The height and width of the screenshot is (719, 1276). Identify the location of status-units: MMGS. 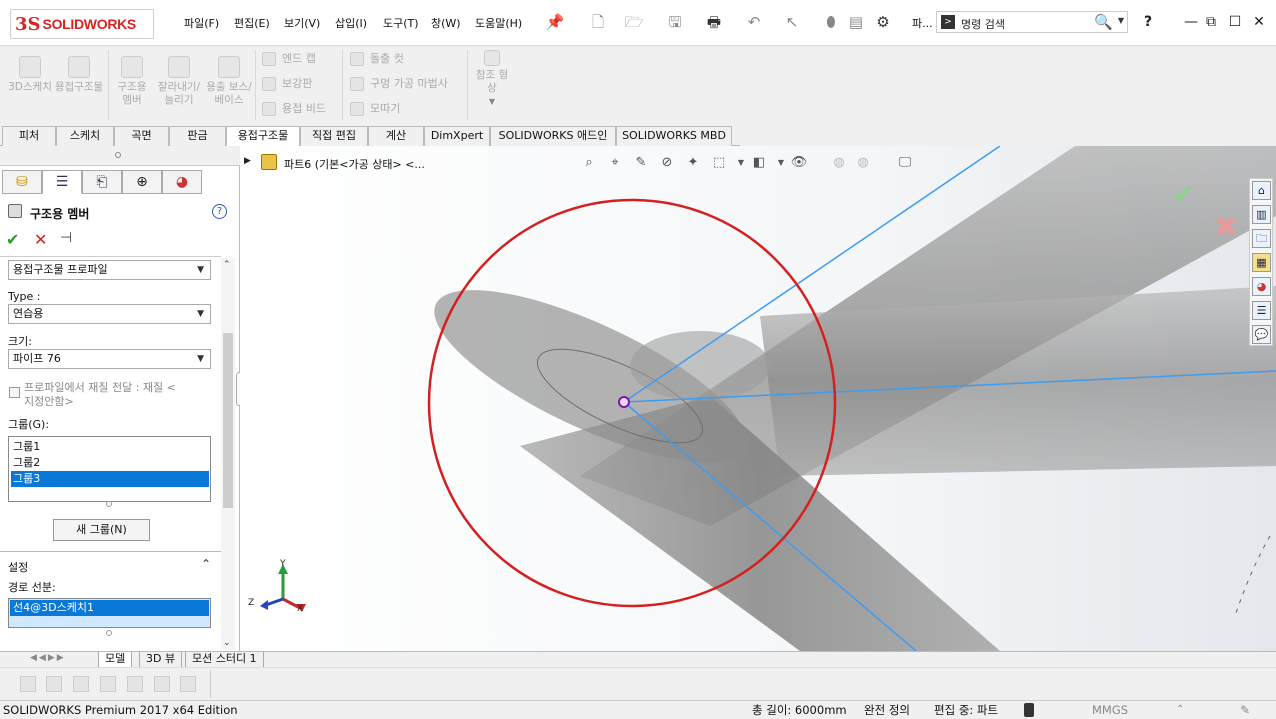
(1110, 710).